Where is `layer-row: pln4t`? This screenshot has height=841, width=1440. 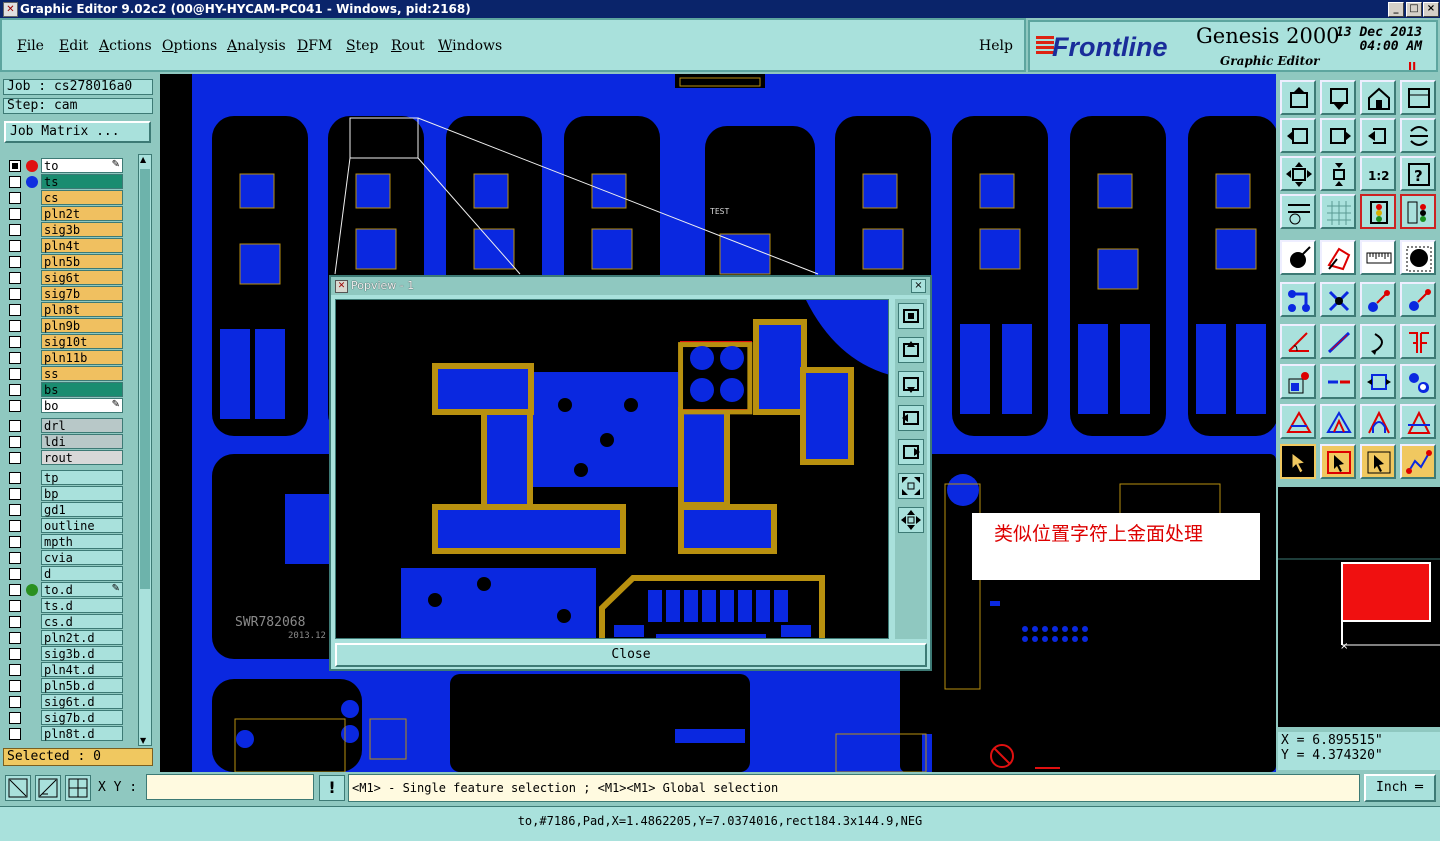 layer-row: pln4t is located at coordinates (65, 246).